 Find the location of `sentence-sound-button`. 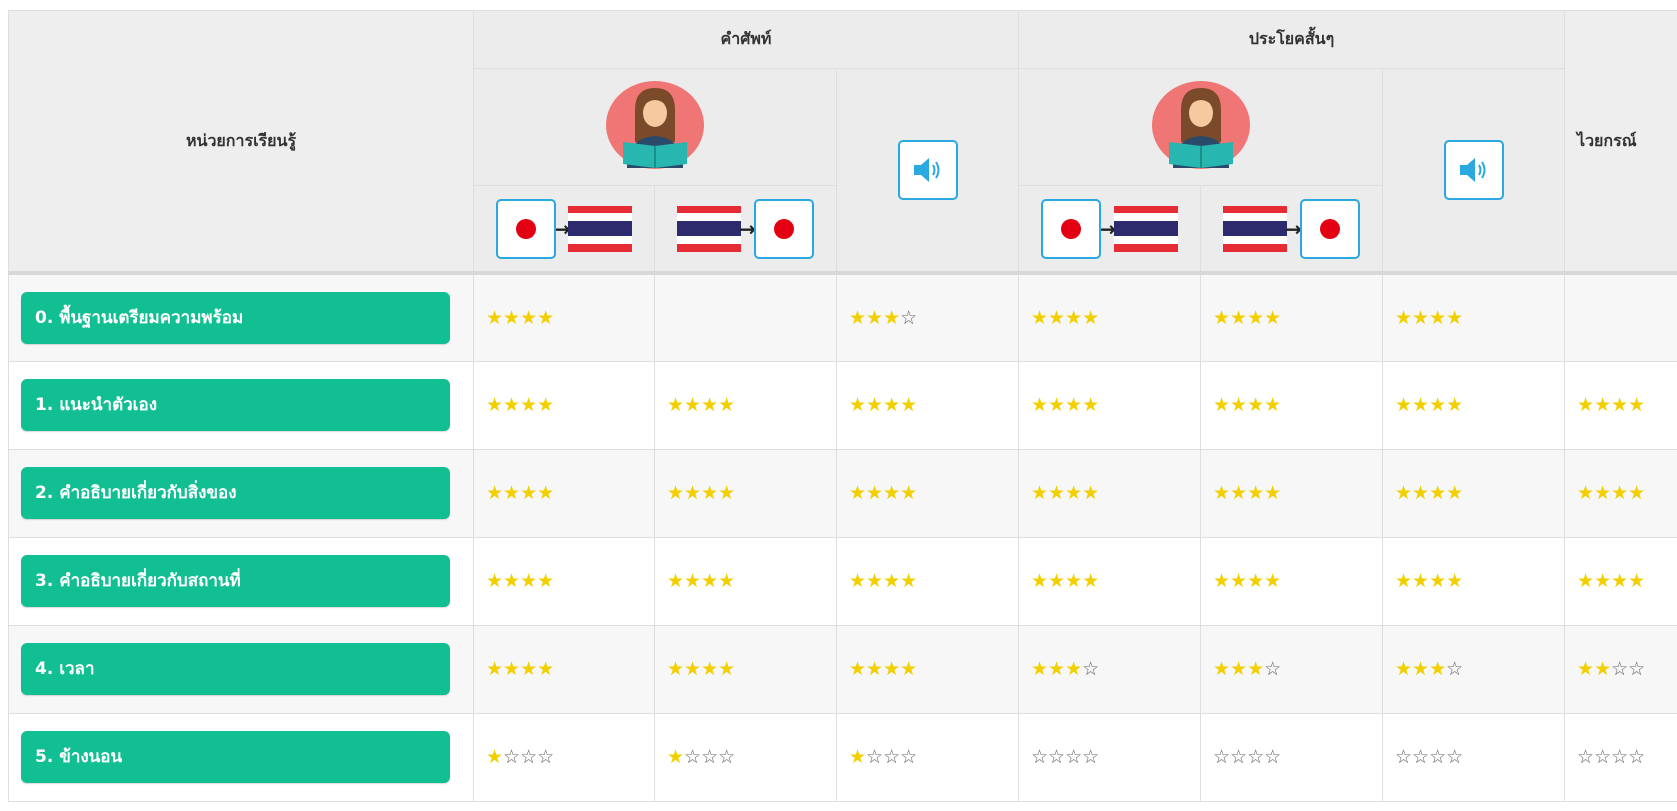

sentence-sound-button is located at coordinates (1473, 170).